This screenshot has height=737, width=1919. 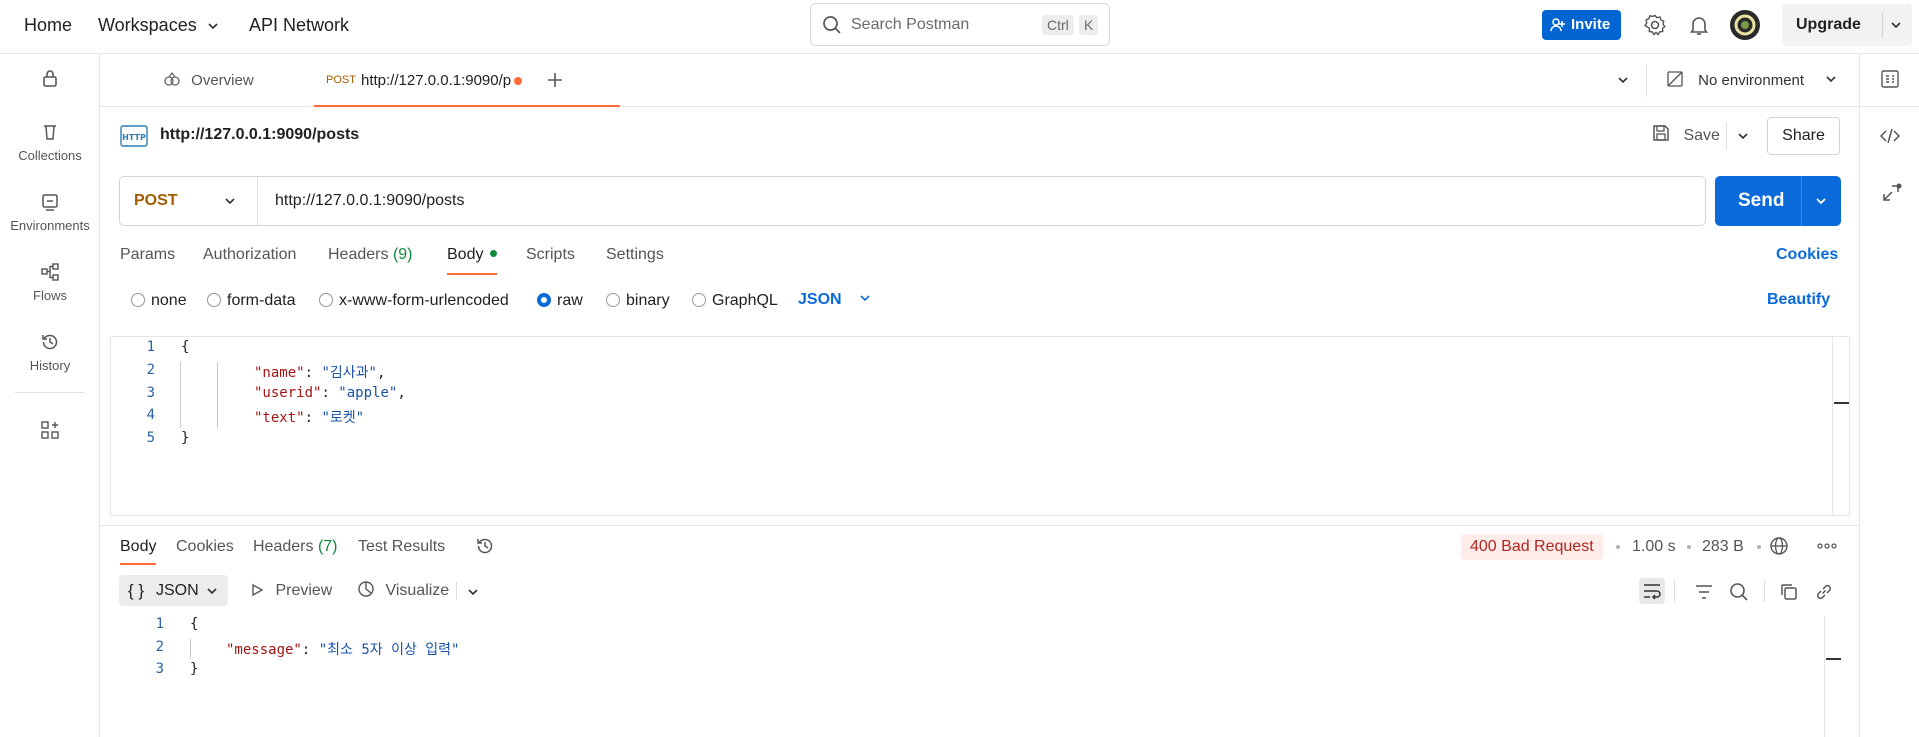 I want to click on line-number: 2, so click(x=159, y=647).